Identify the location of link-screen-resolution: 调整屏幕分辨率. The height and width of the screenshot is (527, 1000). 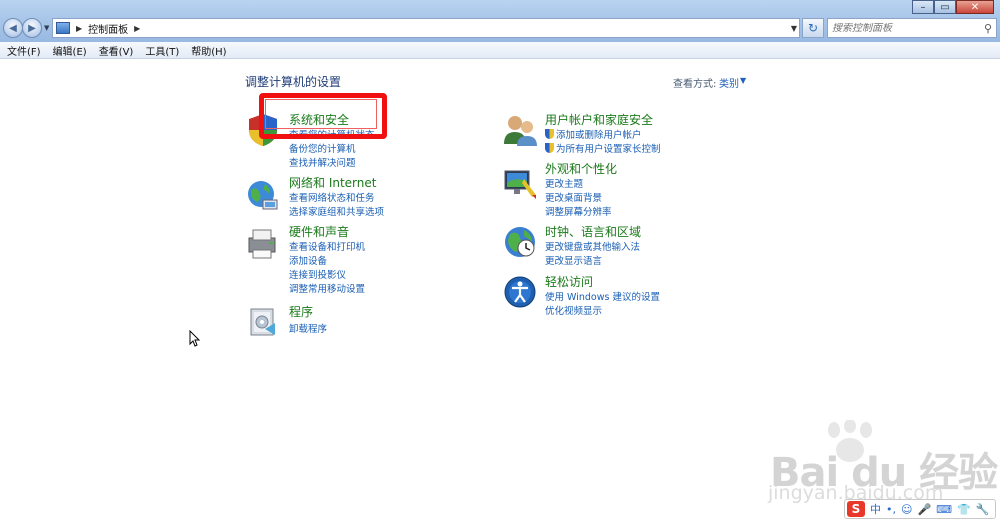
(578, 211).